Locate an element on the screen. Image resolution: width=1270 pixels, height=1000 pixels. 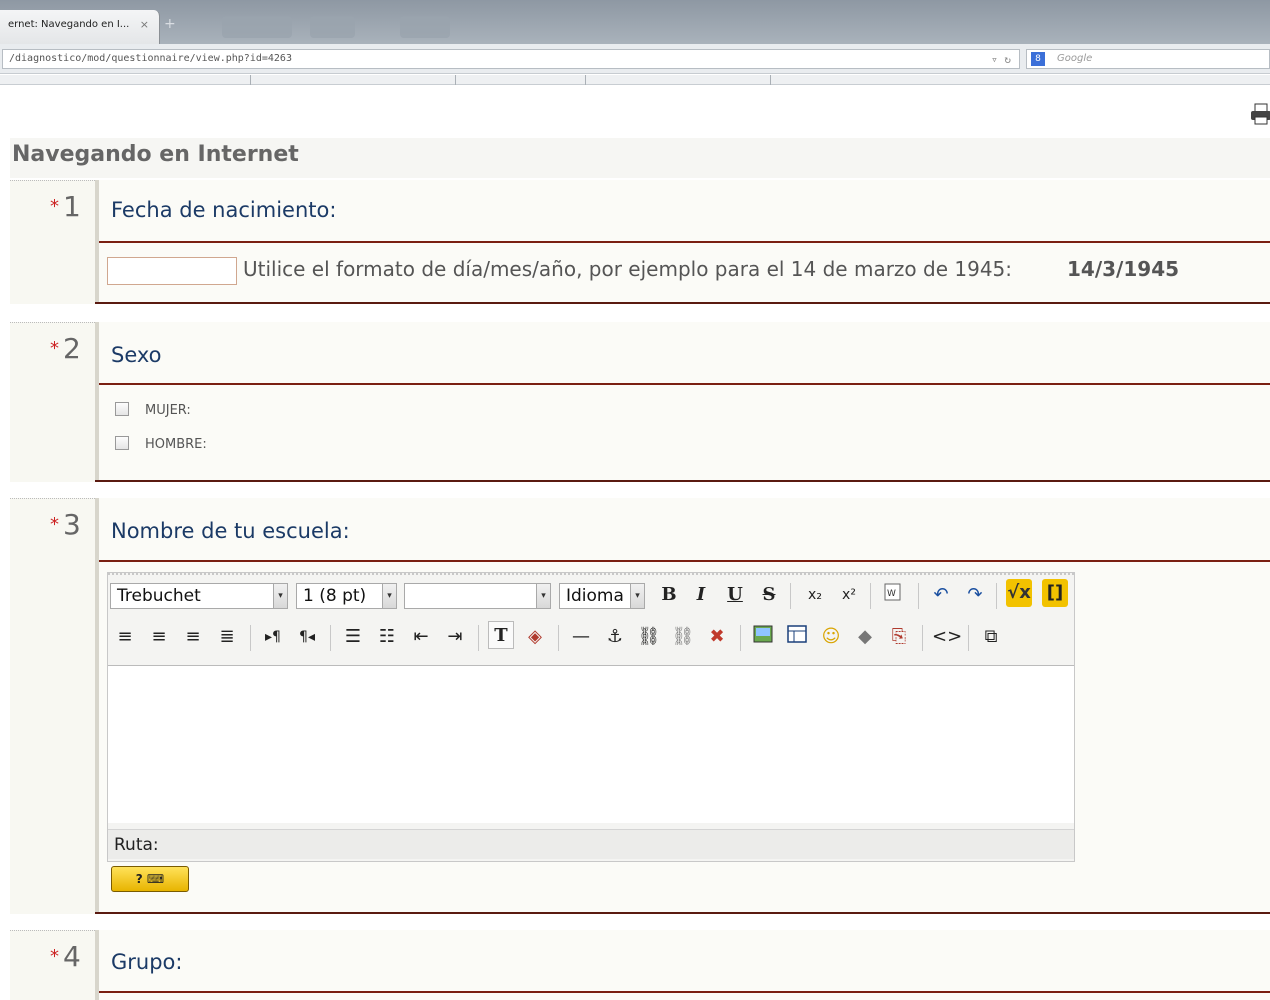
printer-icon is located at coordinates (1260, 114).